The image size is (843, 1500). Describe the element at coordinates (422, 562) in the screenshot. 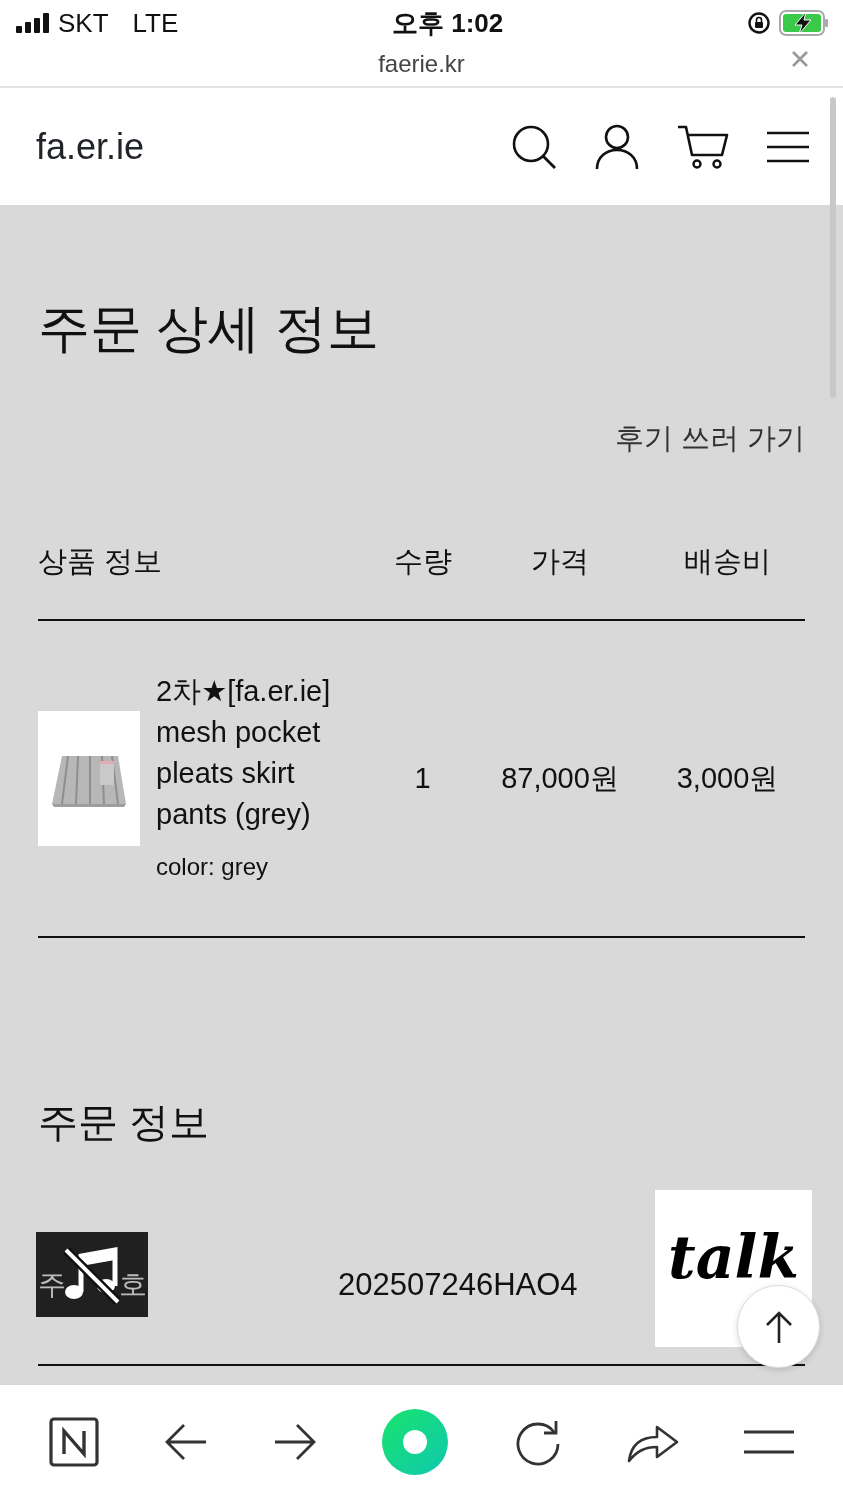

I see `column-header: 수량` at that location.